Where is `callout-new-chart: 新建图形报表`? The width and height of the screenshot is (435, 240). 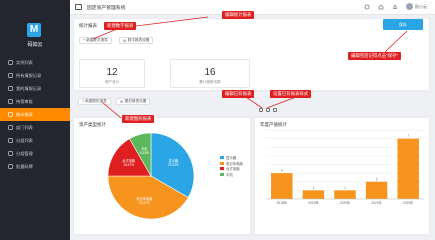 callout-new-chart: 新建图形报表 is located at coordinates (138, 119).